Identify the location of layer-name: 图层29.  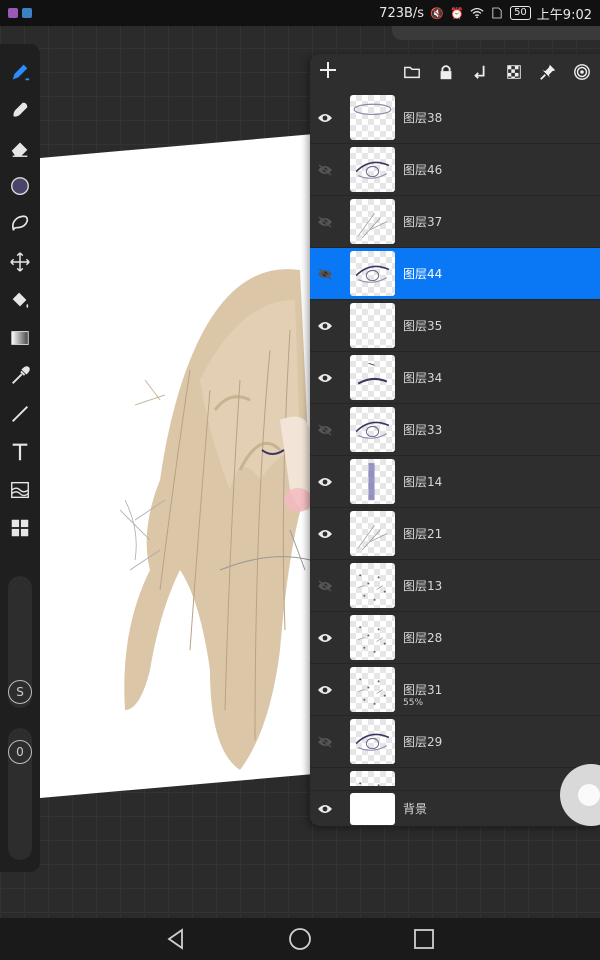
(423, 742).